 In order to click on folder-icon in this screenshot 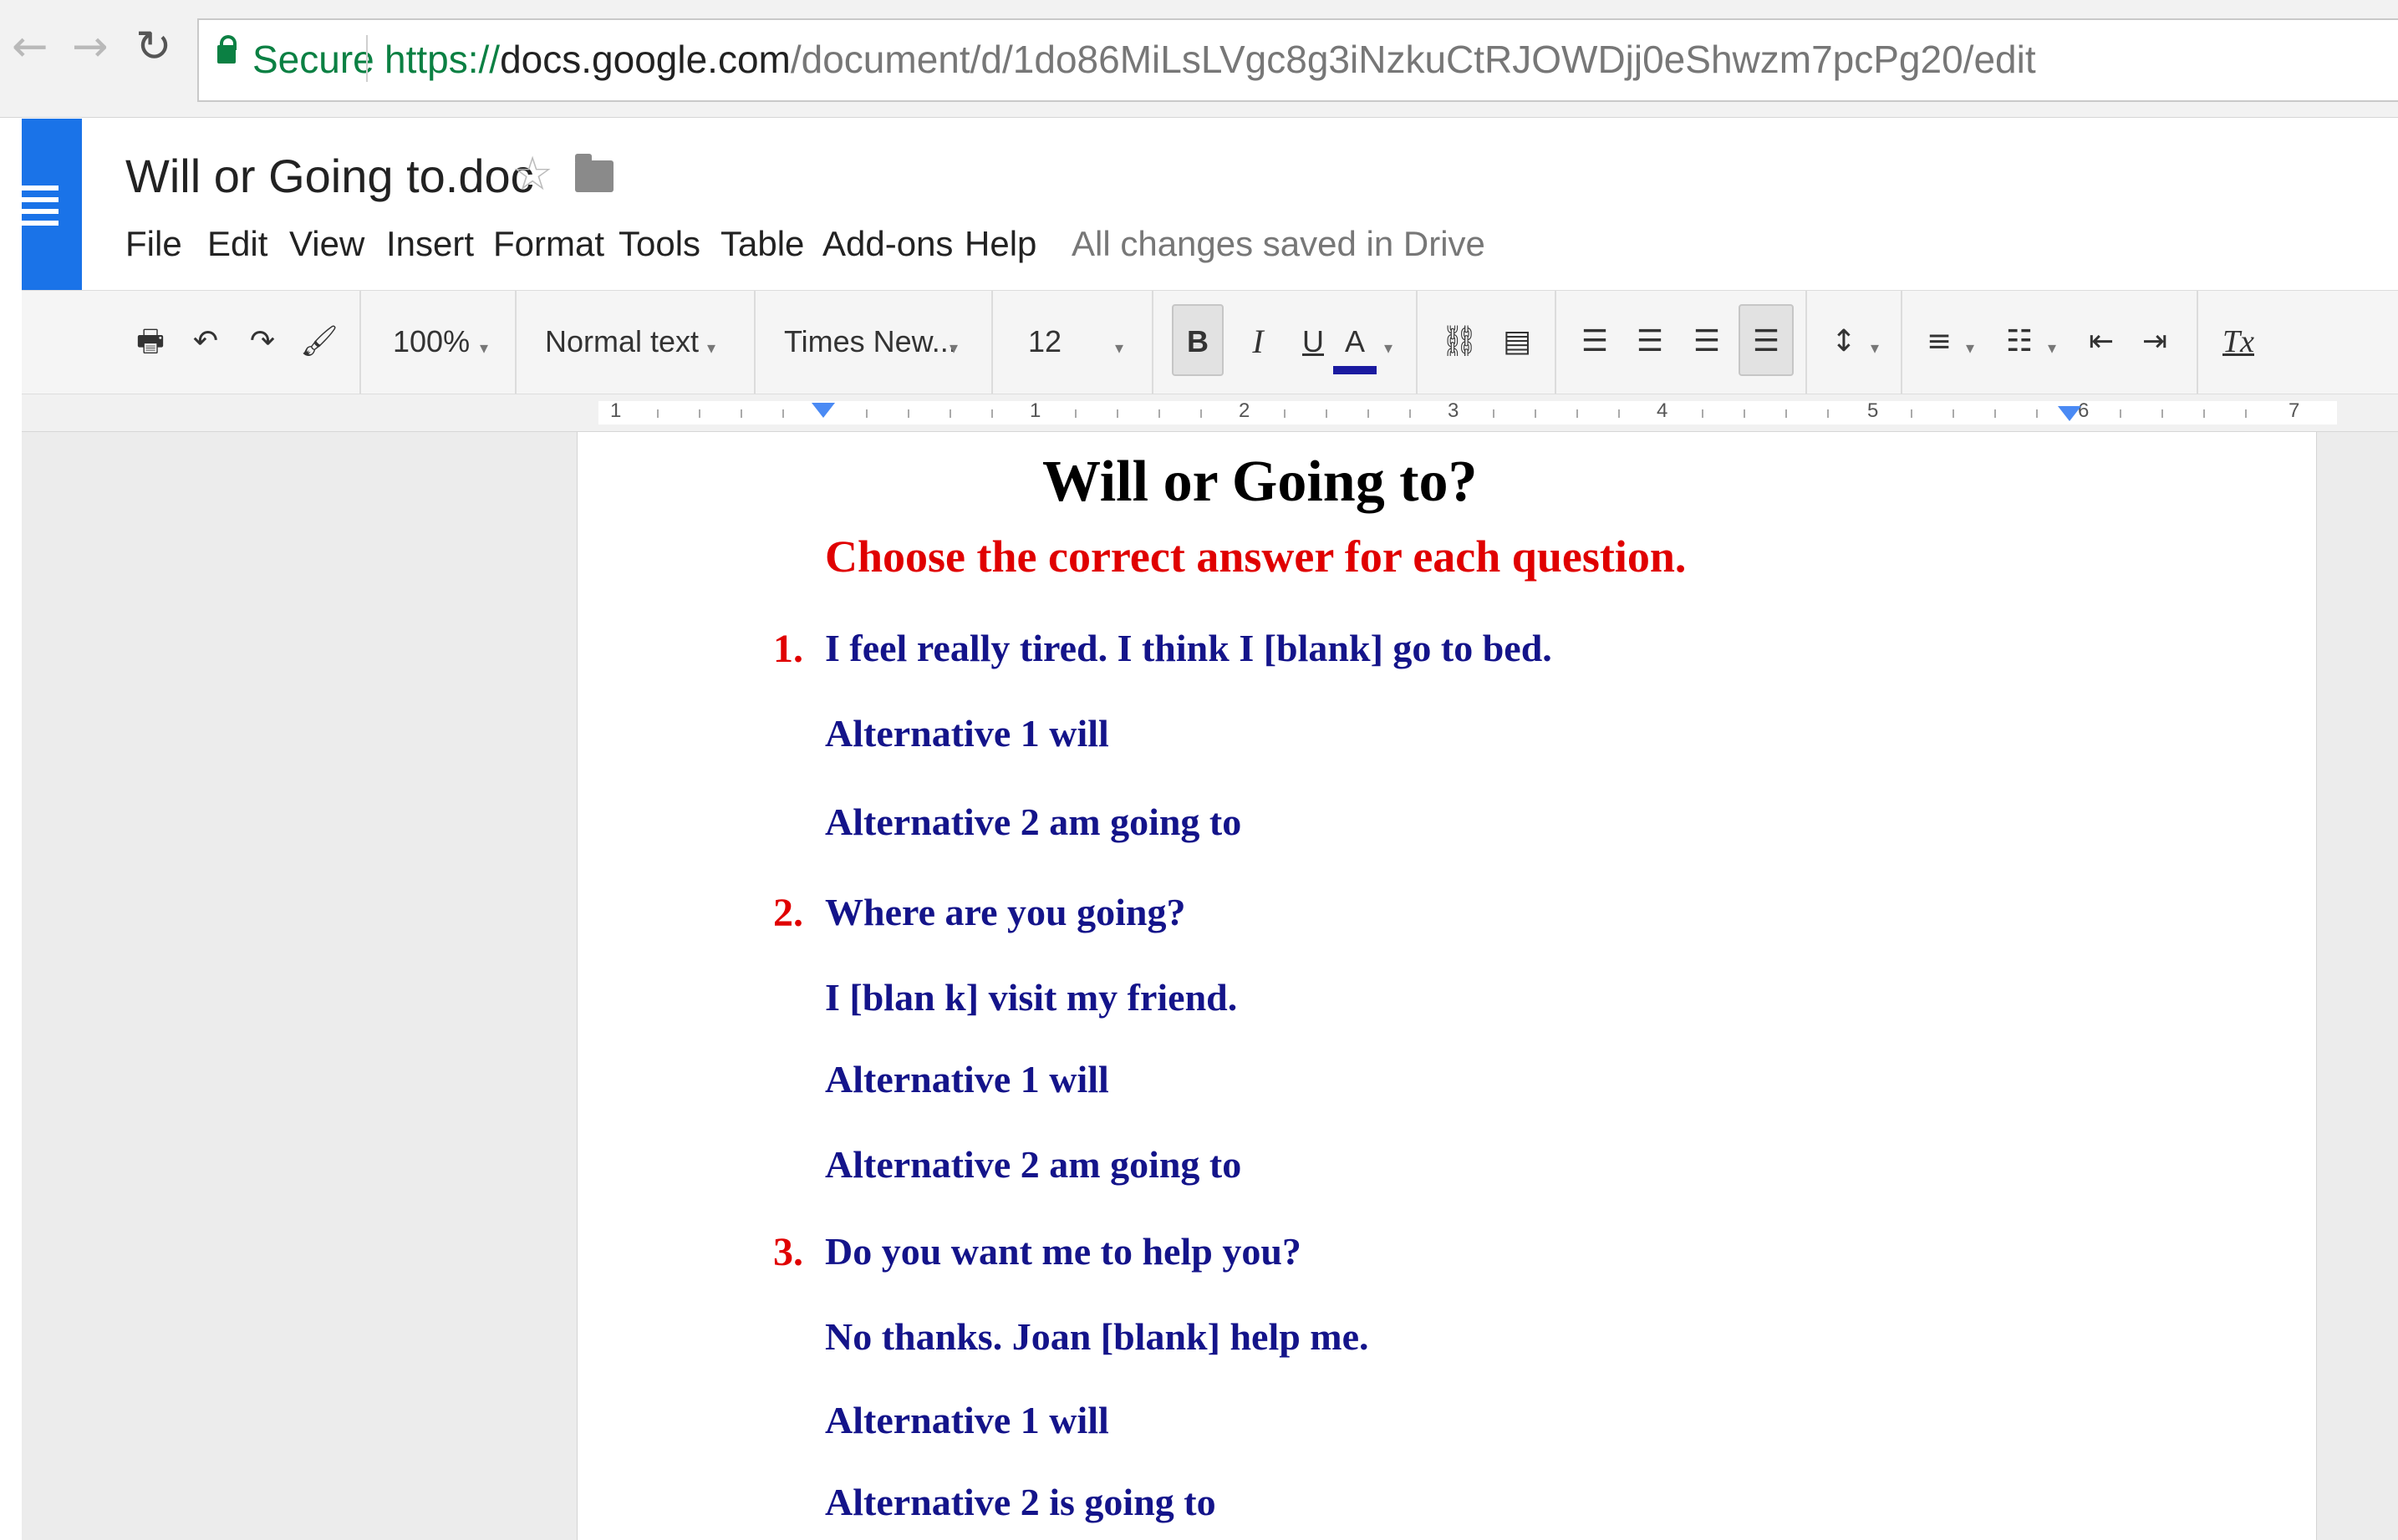, I will do `click(594, 173)`.